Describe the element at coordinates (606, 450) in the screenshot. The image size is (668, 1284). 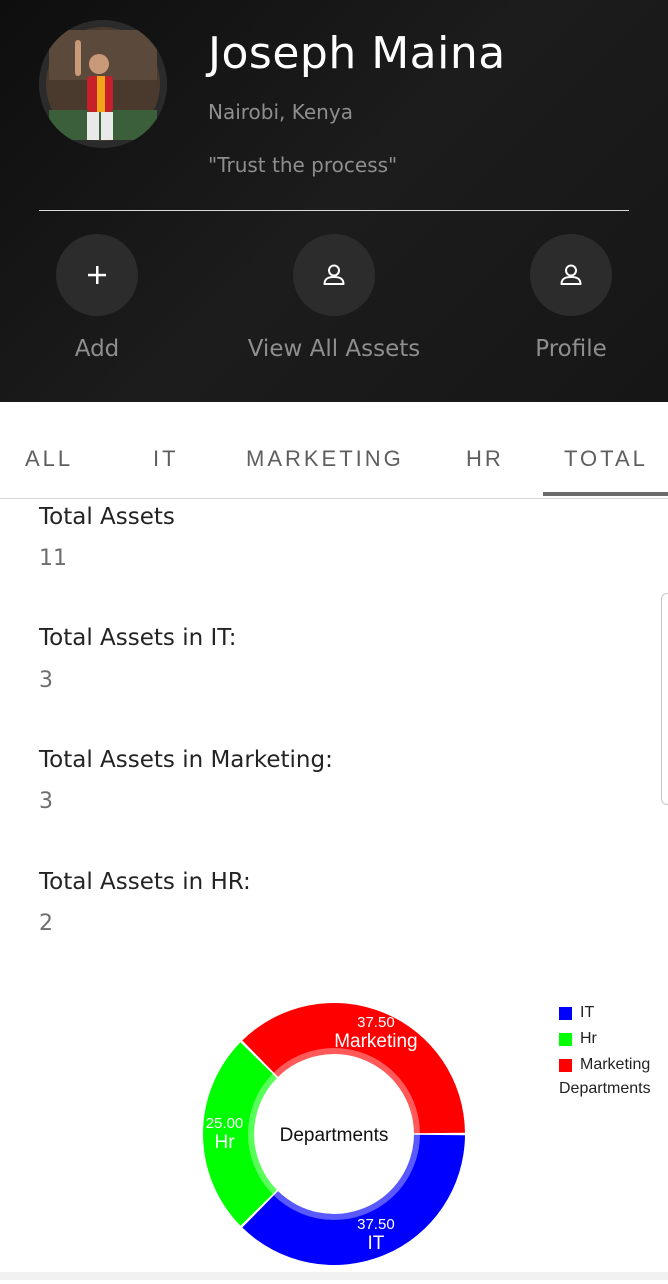
I see `tab-total: TOTAL` at that location.